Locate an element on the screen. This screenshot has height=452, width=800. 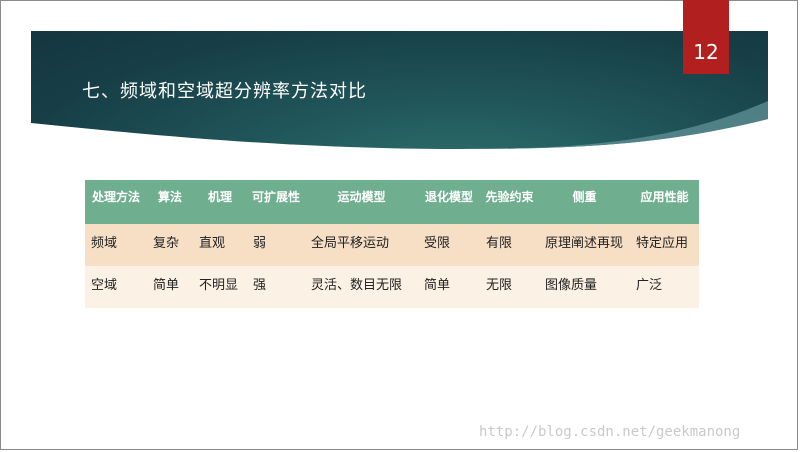
table-cell: 有限 is located at coordinates (509, 245).